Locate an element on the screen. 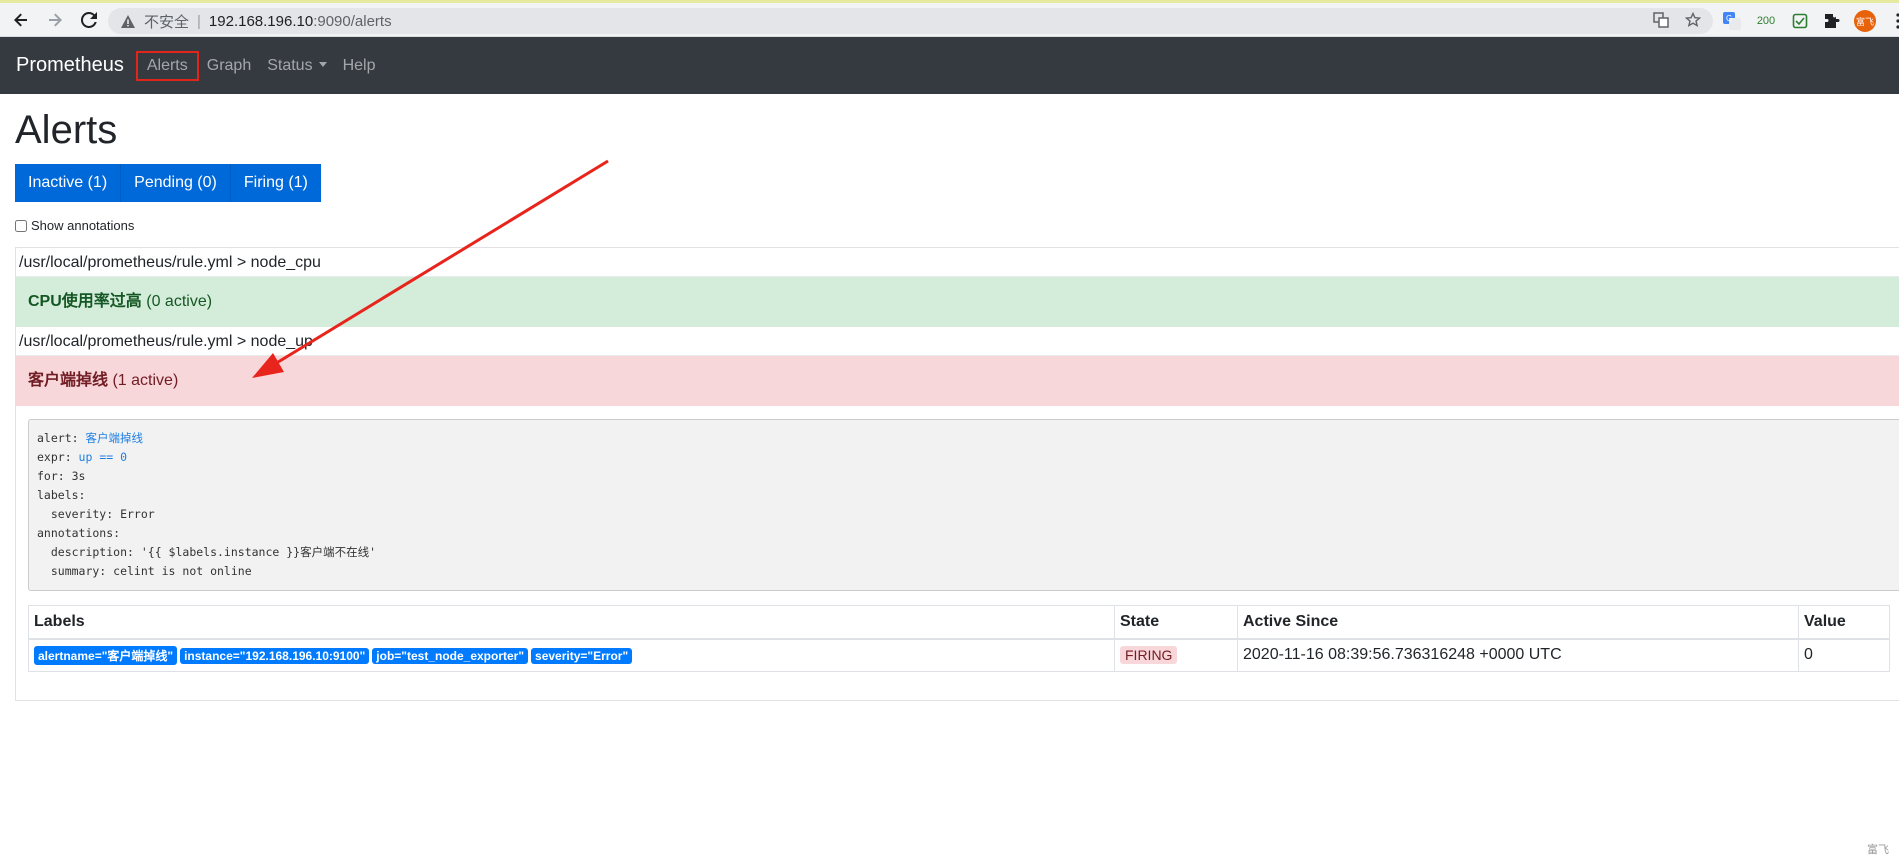 The width and height of the screenshot is (1899, 863). code-alert-key: alert: is located at coordinates (61, 438).